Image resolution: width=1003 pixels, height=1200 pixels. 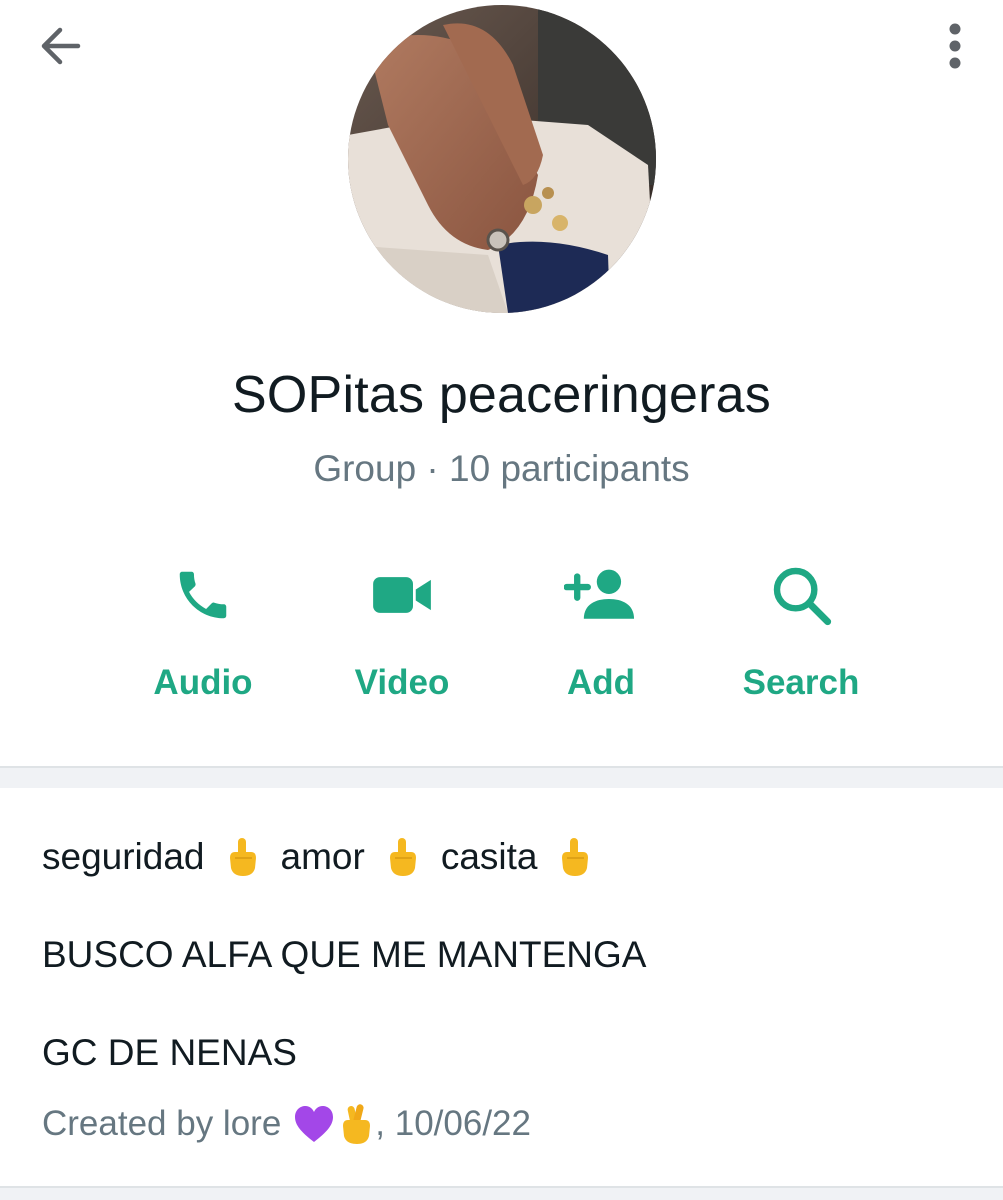 What do you see at coordinates (501, 468) in the screenshot?
I see `group-subtitle: Group · 10 participants` at bounding box center [501, 468].